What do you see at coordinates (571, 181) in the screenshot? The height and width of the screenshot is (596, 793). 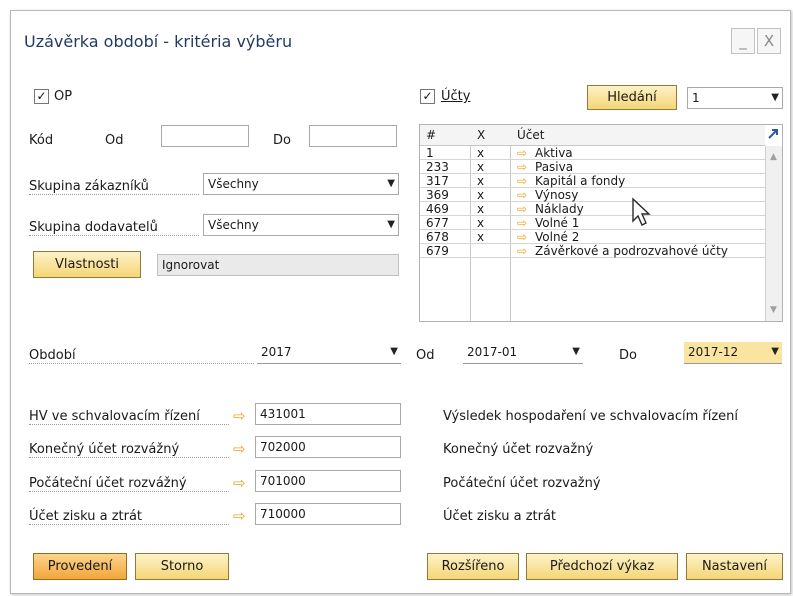 I see `row-account: ⇨ Kapitál a fondy` at bounding box center [571, 181].